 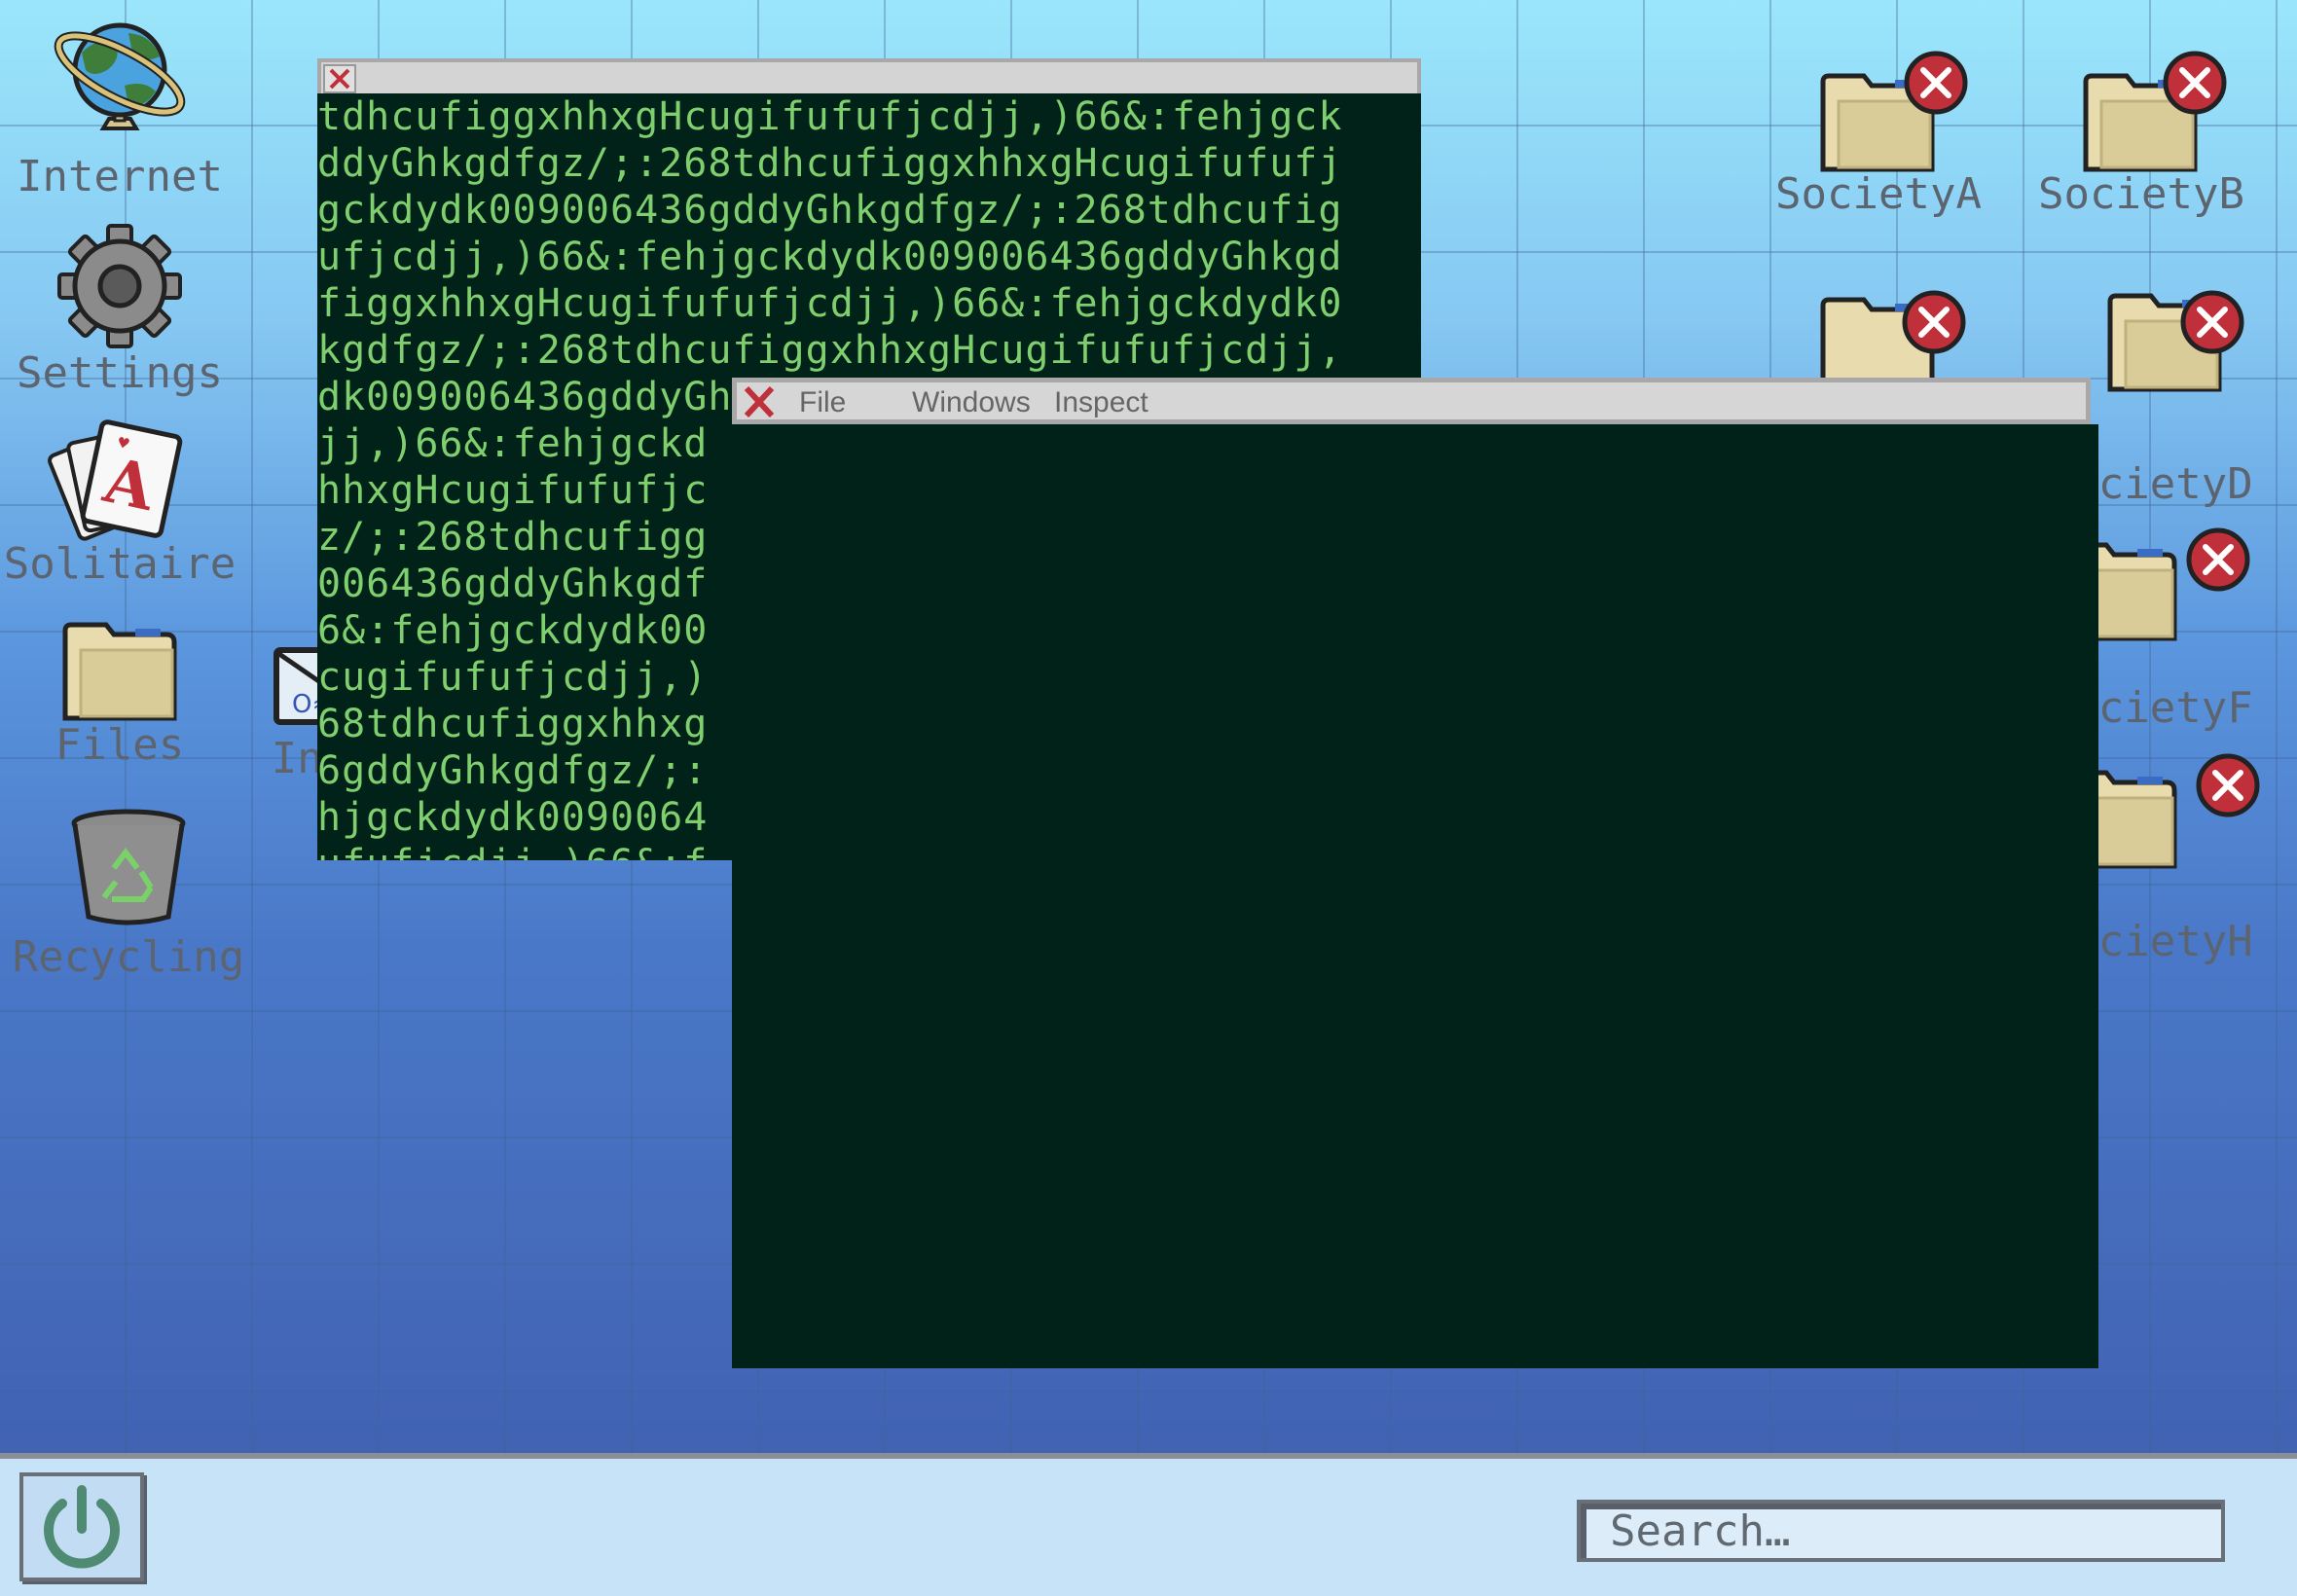 I want to click on desktop-icon-label: Recycling, so click(x=128, y=957).